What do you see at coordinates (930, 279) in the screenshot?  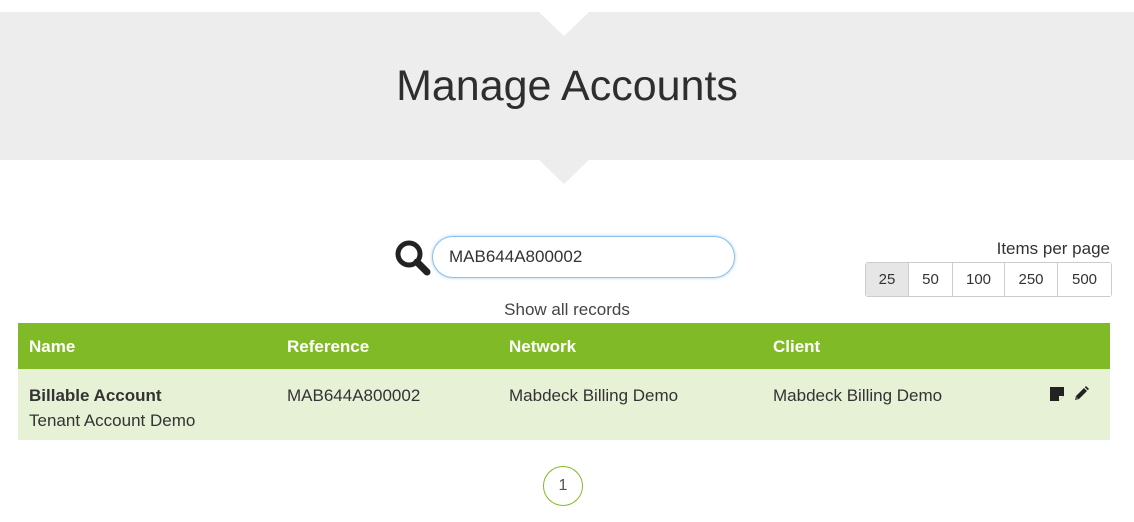 I see `items-per-page-50: 50` at bounding box center [930, 279].